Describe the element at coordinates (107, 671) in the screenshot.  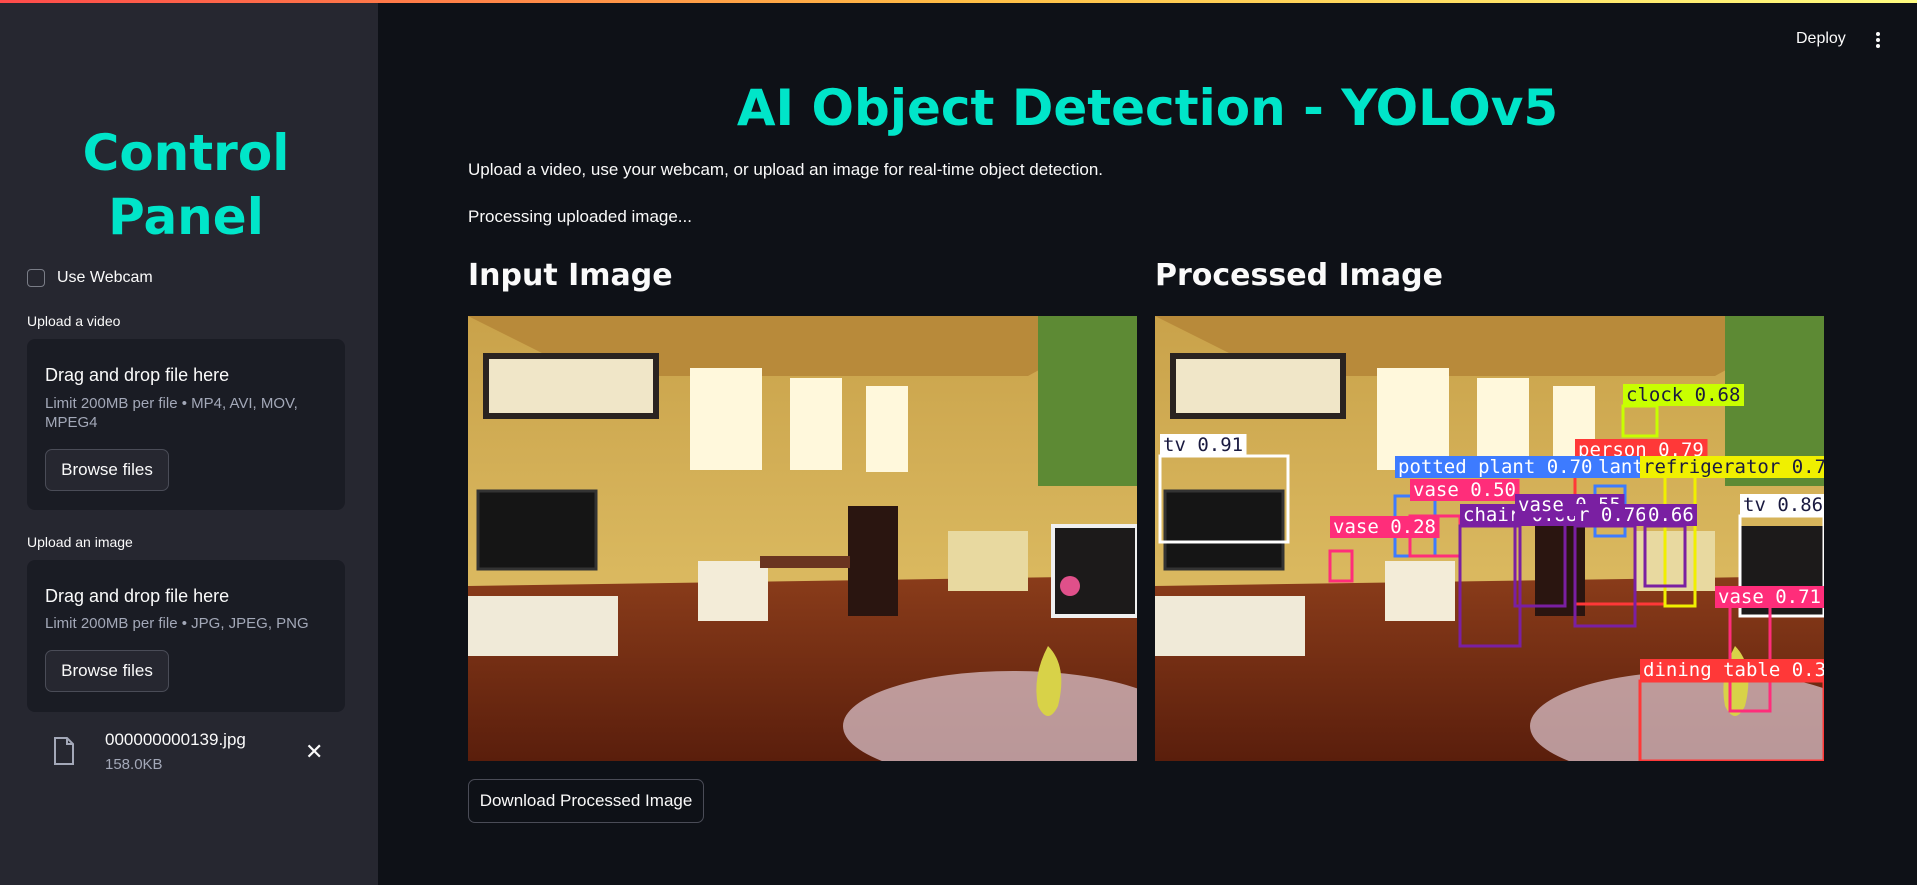
I see `image-browse-button: Browse files` at that location.